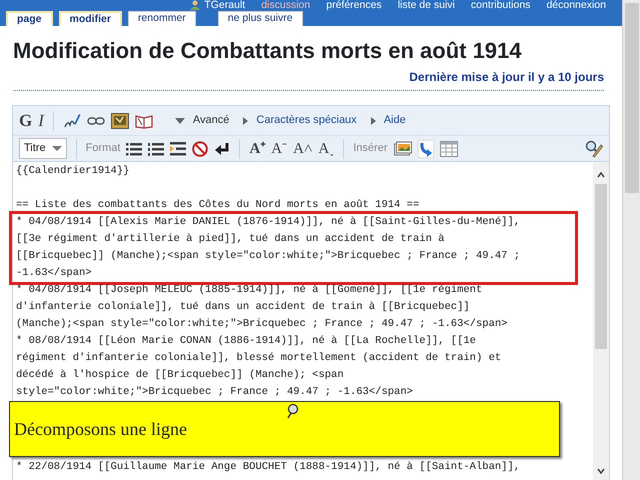 The width and height of the screenshot is (640, 480). I want to click on user-link: TGerault, so click(225, 5).